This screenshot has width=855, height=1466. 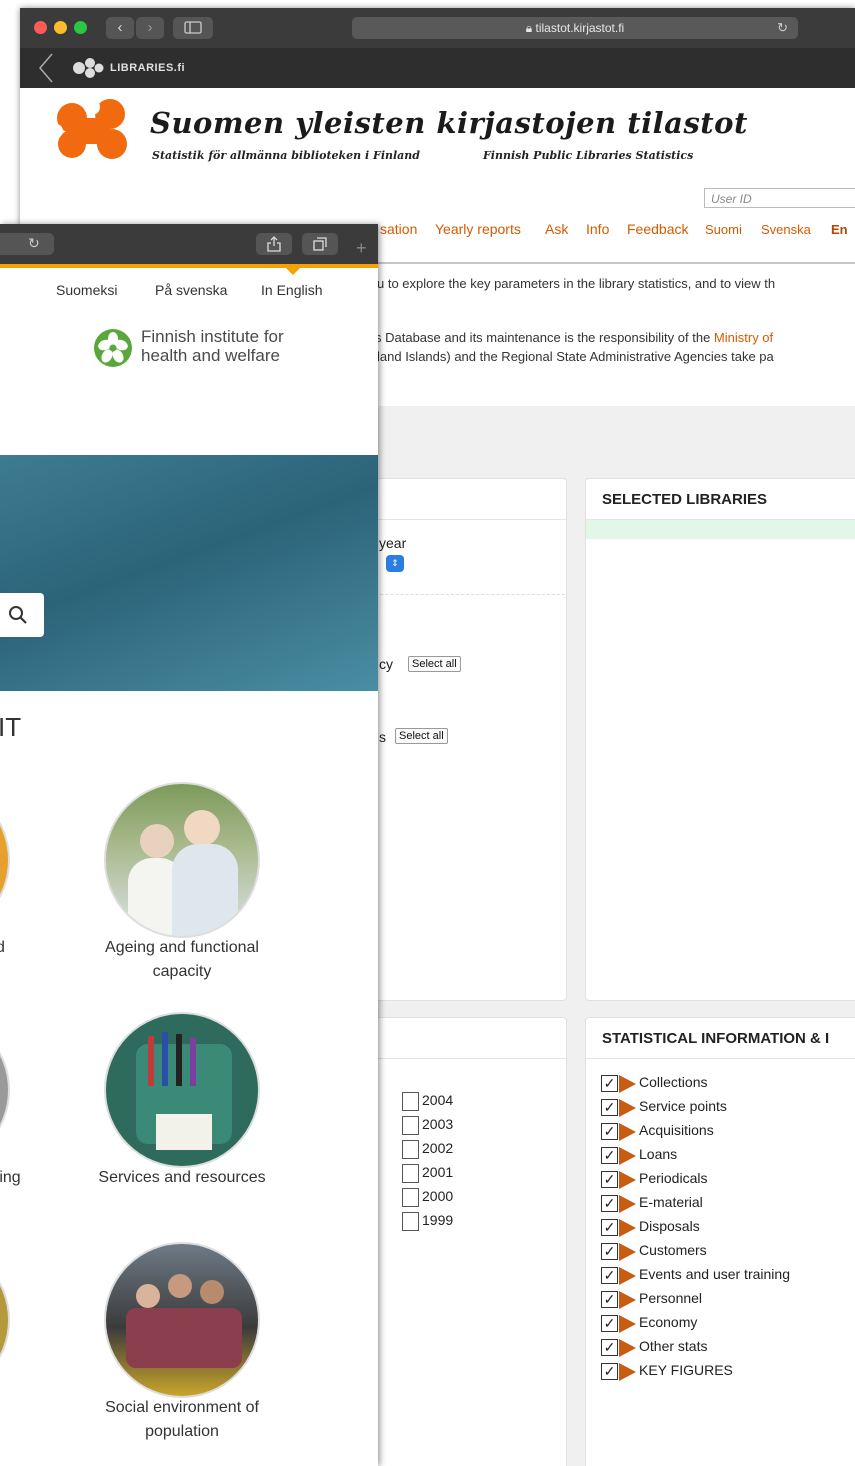 What do you see at coordinates (720, 1038) in the screenshot?
I see `statistical-information-header: STATISTICAL INFORMATION & I` at bounding box center [720, 1038].